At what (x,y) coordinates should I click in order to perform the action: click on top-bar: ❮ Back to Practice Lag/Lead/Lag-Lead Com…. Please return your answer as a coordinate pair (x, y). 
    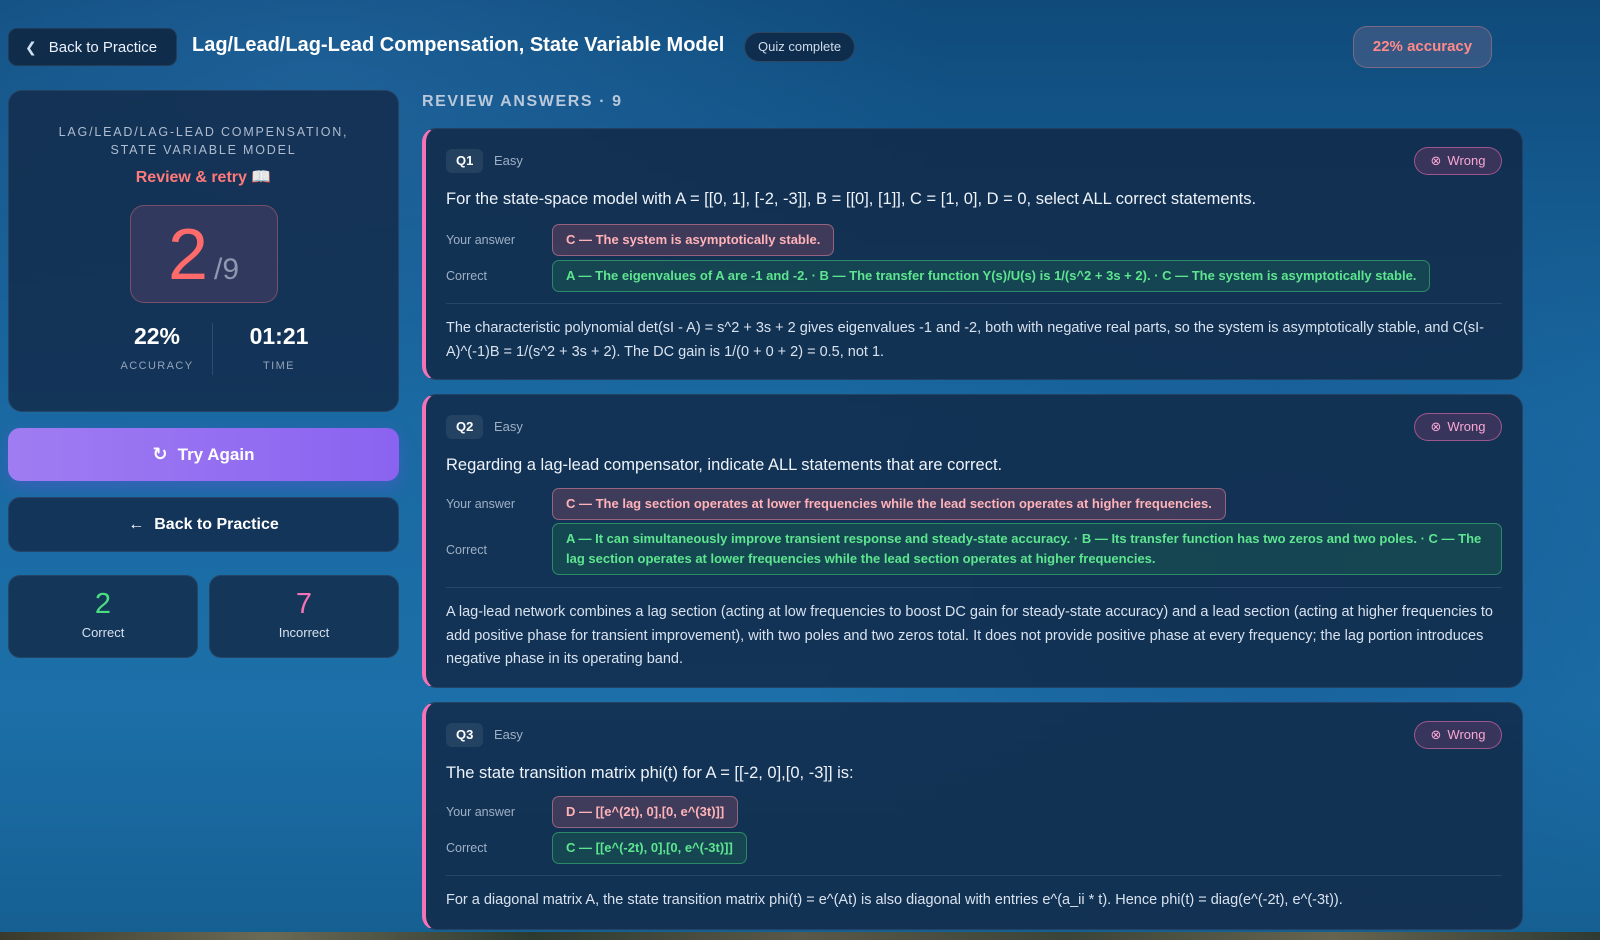
    Looking at the image, I should click on (800, 47).